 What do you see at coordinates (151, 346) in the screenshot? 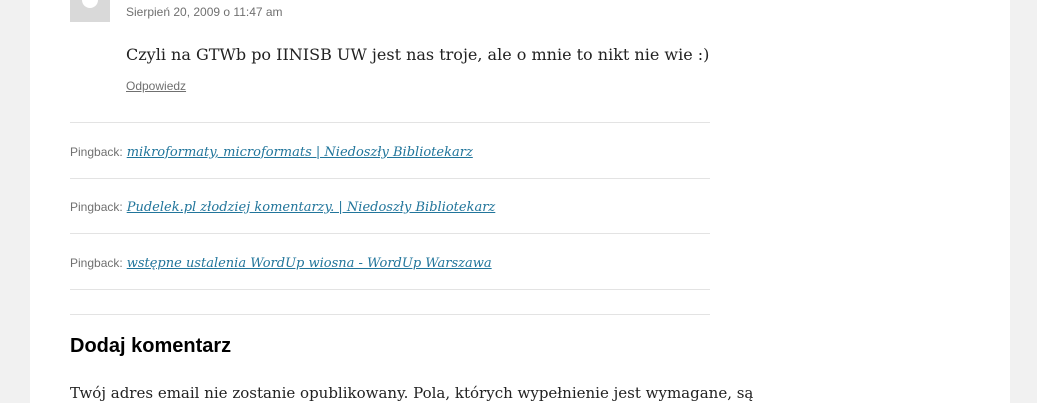
I see `reply-title: Dodaj komentarz` at bounding box center [151, 346].